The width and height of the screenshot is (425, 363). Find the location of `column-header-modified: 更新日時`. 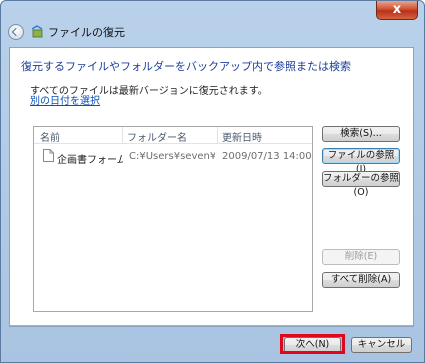

column-header-modified: 更新日時 is located at coordinates (242, 136).